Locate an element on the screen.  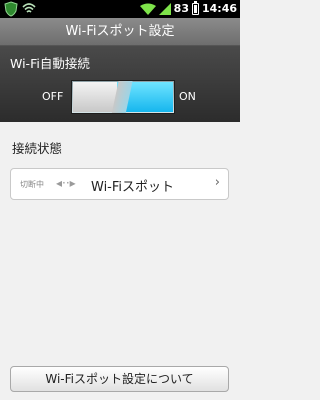
wifi-spot-name: Wi-Fiスポット is located at coordinates (133, 187).